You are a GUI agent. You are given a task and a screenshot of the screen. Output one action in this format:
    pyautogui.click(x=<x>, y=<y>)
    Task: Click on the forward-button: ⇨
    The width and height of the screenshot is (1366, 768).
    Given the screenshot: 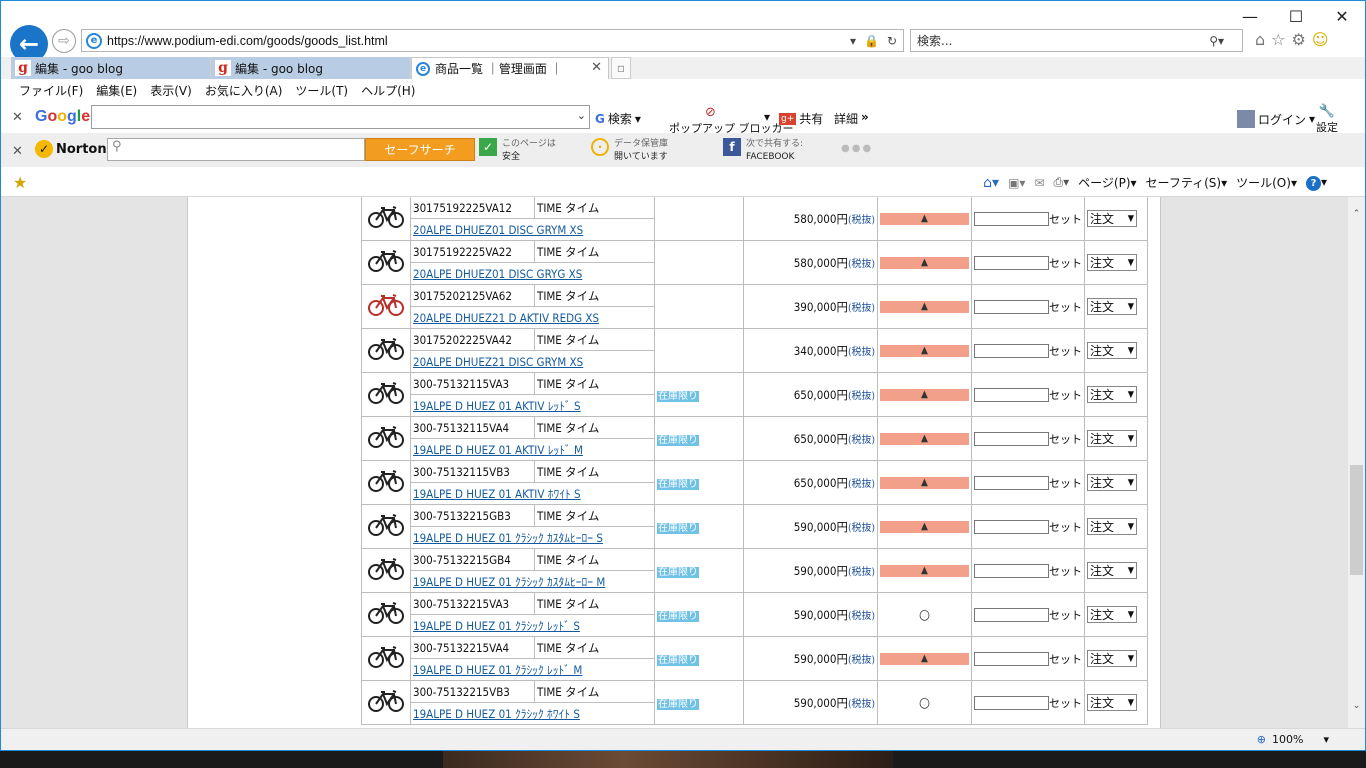 What is the action you would take?
    pyautogui.click(x=64, y=41)
    